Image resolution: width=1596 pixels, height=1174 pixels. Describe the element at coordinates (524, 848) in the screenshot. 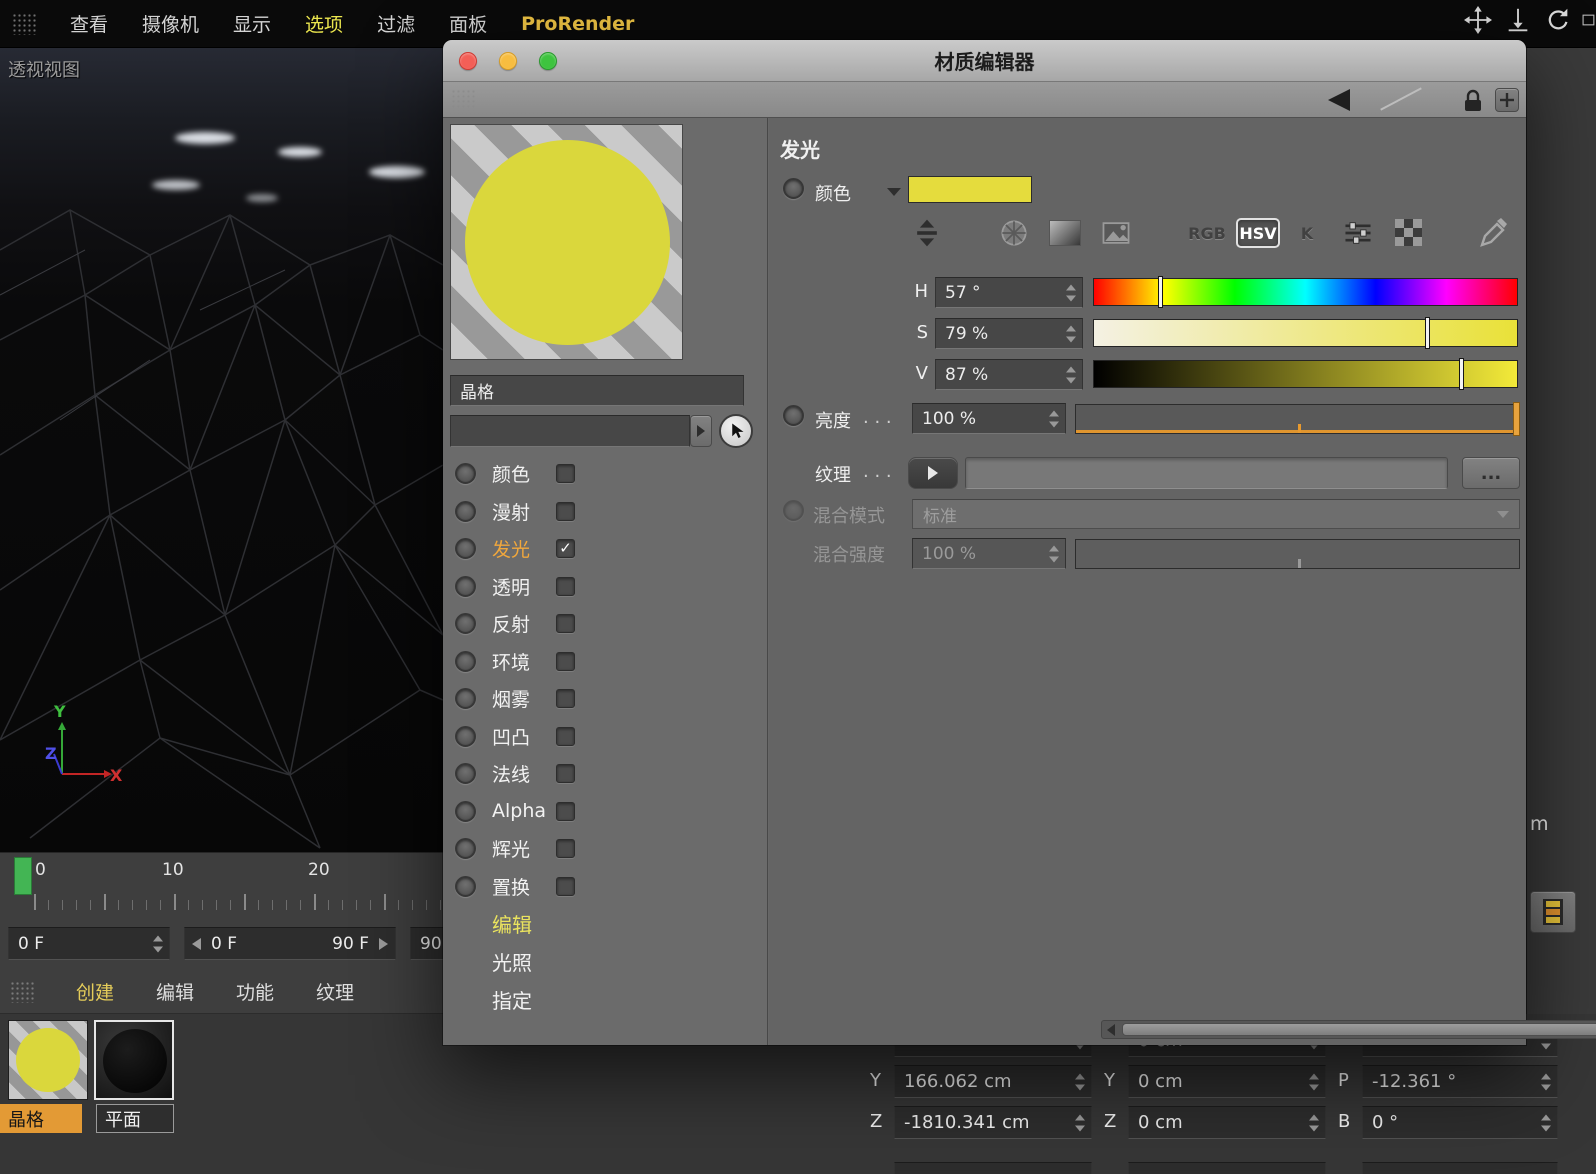

I see `channel-label: 辉光` at that location.